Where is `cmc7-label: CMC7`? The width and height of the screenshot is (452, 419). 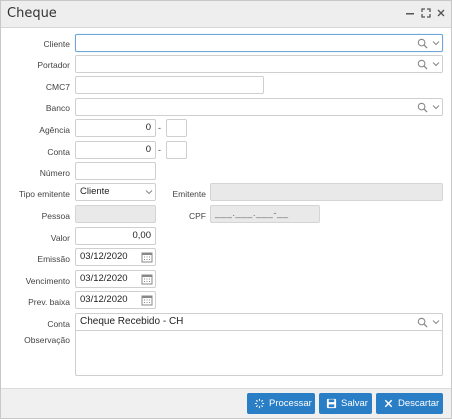
cmc7-label: CMC7 is located at coordinates (57, 87).